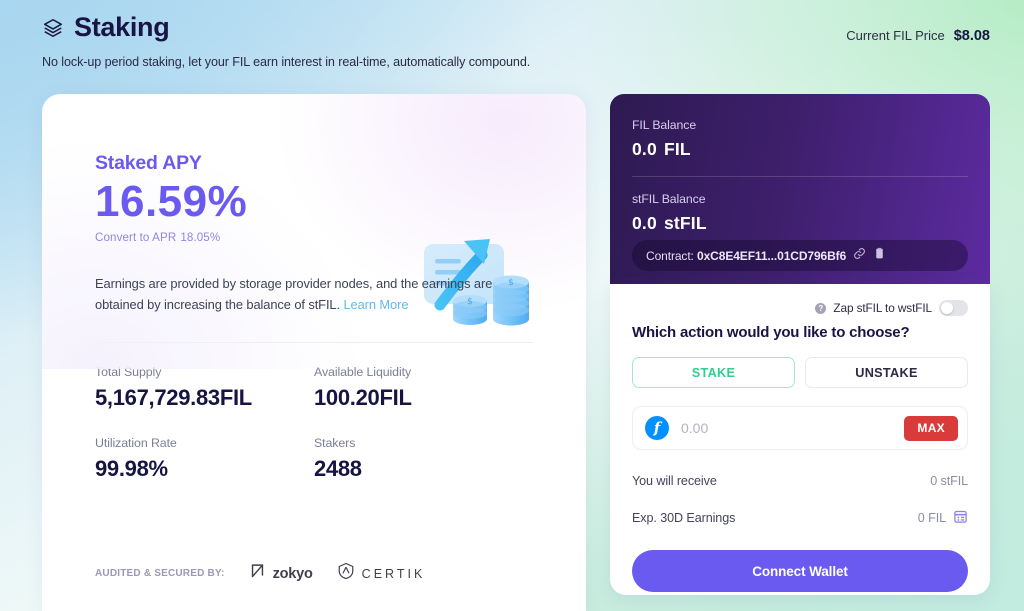 Image resolution: width=1024 pixels, height=611 pixels. I want to click on fil-balance-number: 0.0, so click(644, 149).